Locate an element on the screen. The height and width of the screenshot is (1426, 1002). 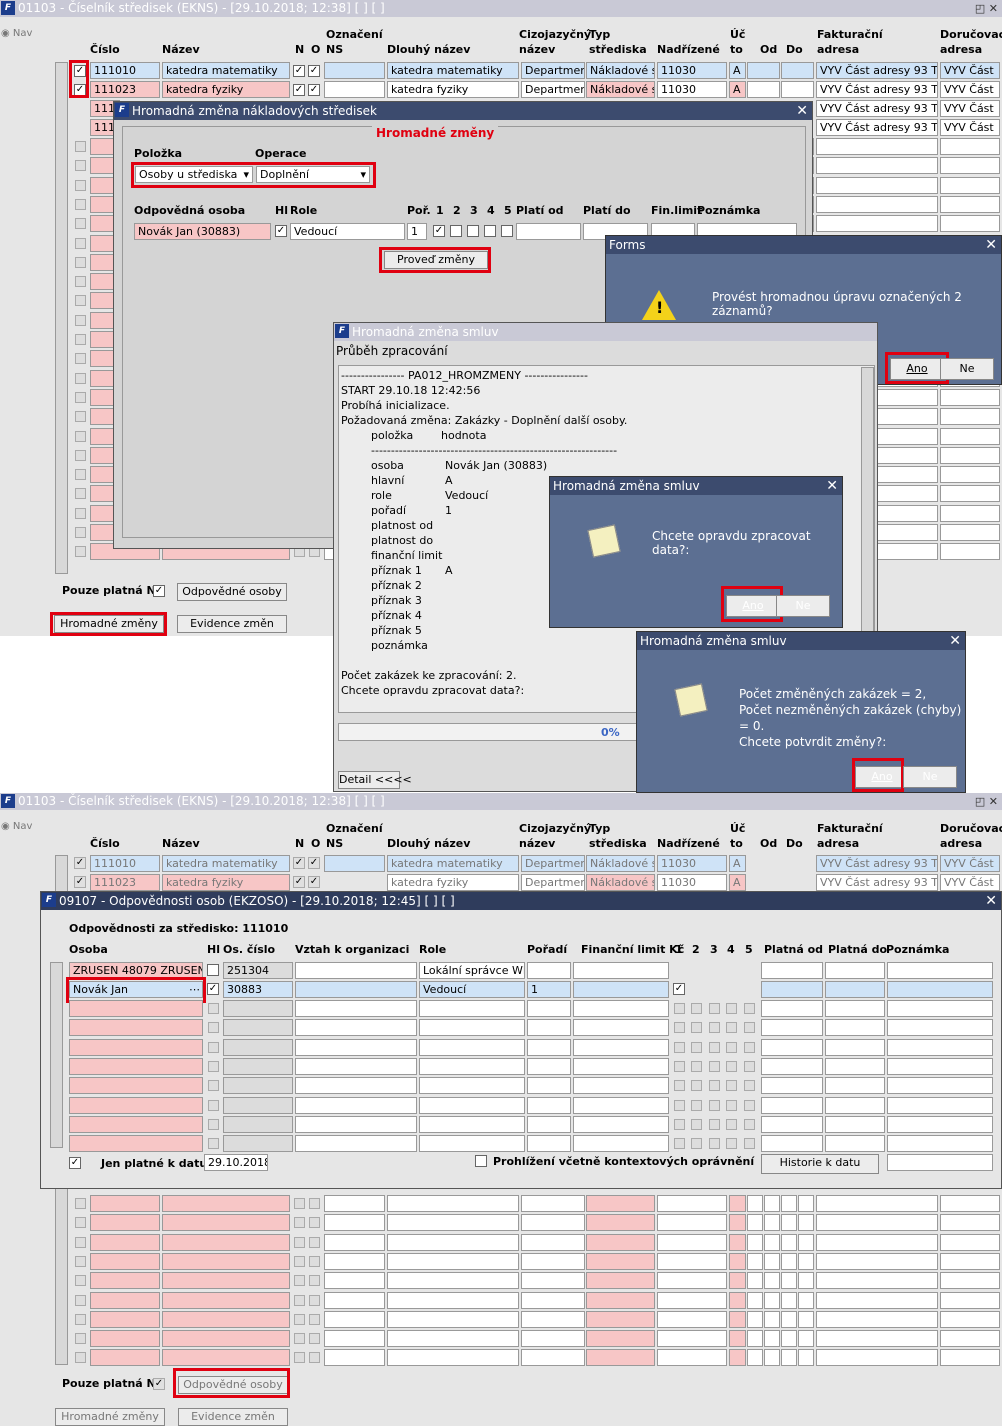
flag-3-checkbox is located at coordinates (473, 231).